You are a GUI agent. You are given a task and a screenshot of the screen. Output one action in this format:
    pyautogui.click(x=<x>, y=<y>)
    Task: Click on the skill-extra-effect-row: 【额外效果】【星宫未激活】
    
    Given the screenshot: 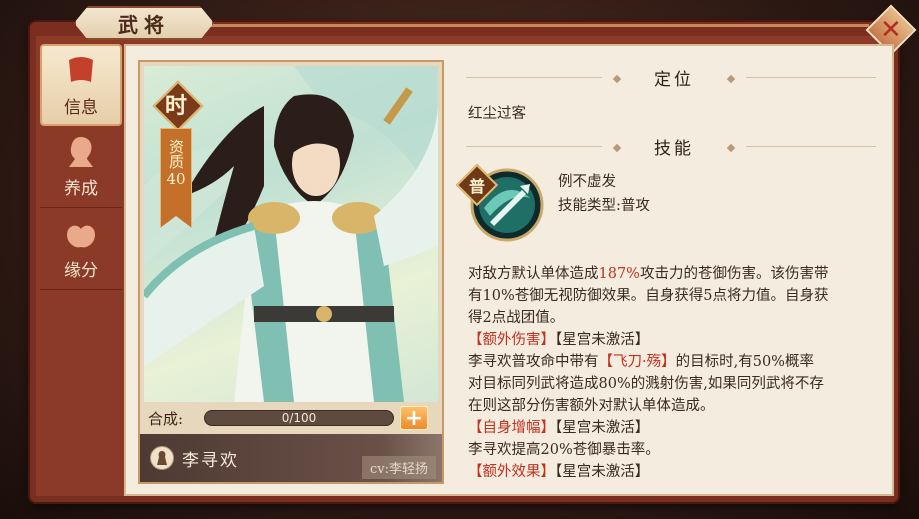 What is the action you would take?
    pyautogui.click(x=558, y=470)
    